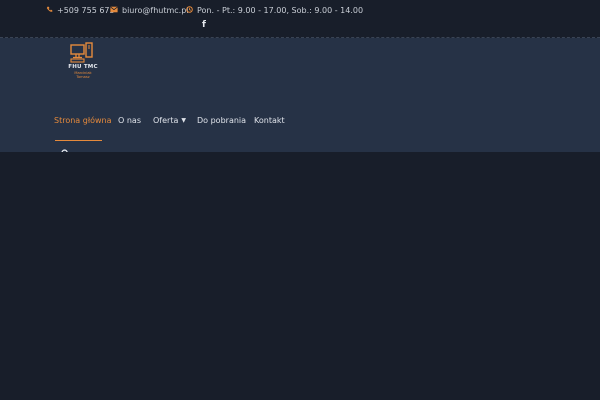 This screenshot has width=600, height=400. What do you see at coordinates (269, 120) in the screenshot?
I see `nav-item-contact: Kontakt` at bounding box center [269, 120].